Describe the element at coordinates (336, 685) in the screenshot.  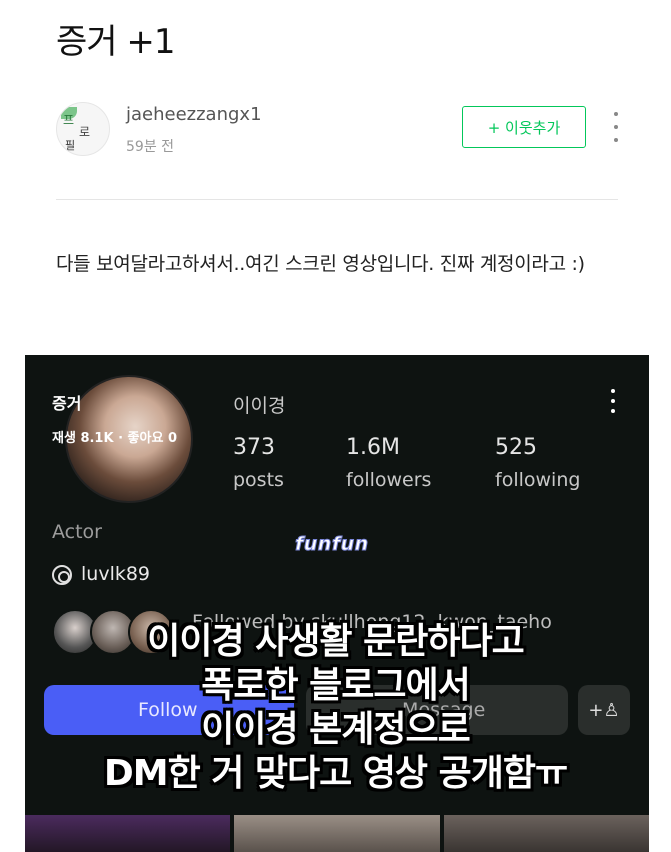
I see `caption-line: 폭로한 블로그에서` at that location.